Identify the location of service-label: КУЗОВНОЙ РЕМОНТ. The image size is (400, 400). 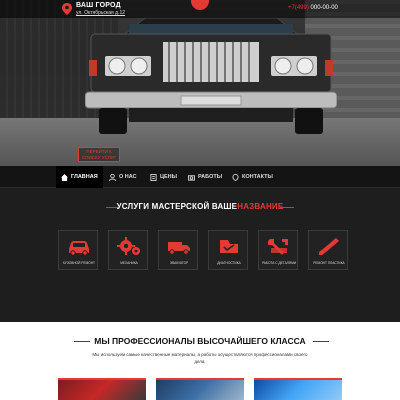
(79, 263).